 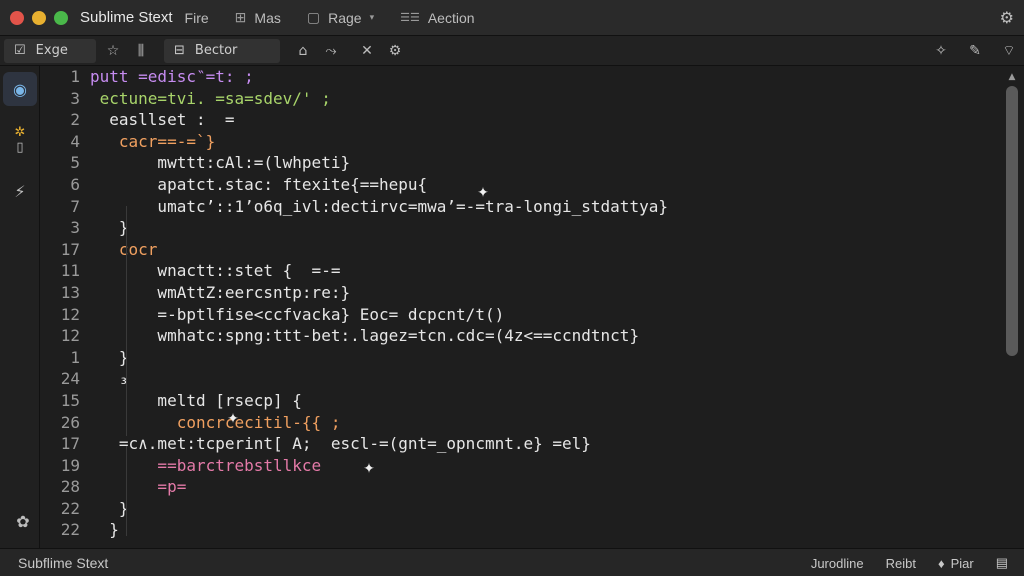 What do you see at coordinates (70, 422) in the screenshot?
I see `line-number: 26` at bounding box center [70, 422].